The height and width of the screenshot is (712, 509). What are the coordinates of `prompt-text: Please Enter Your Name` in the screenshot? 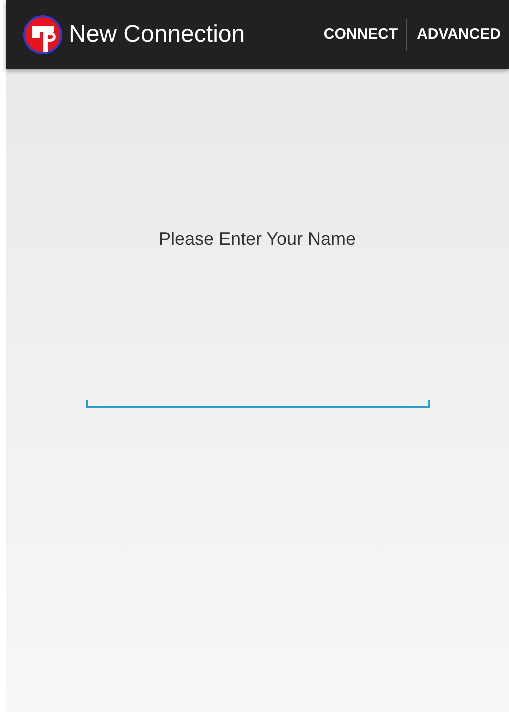 It's located at (257, 239).